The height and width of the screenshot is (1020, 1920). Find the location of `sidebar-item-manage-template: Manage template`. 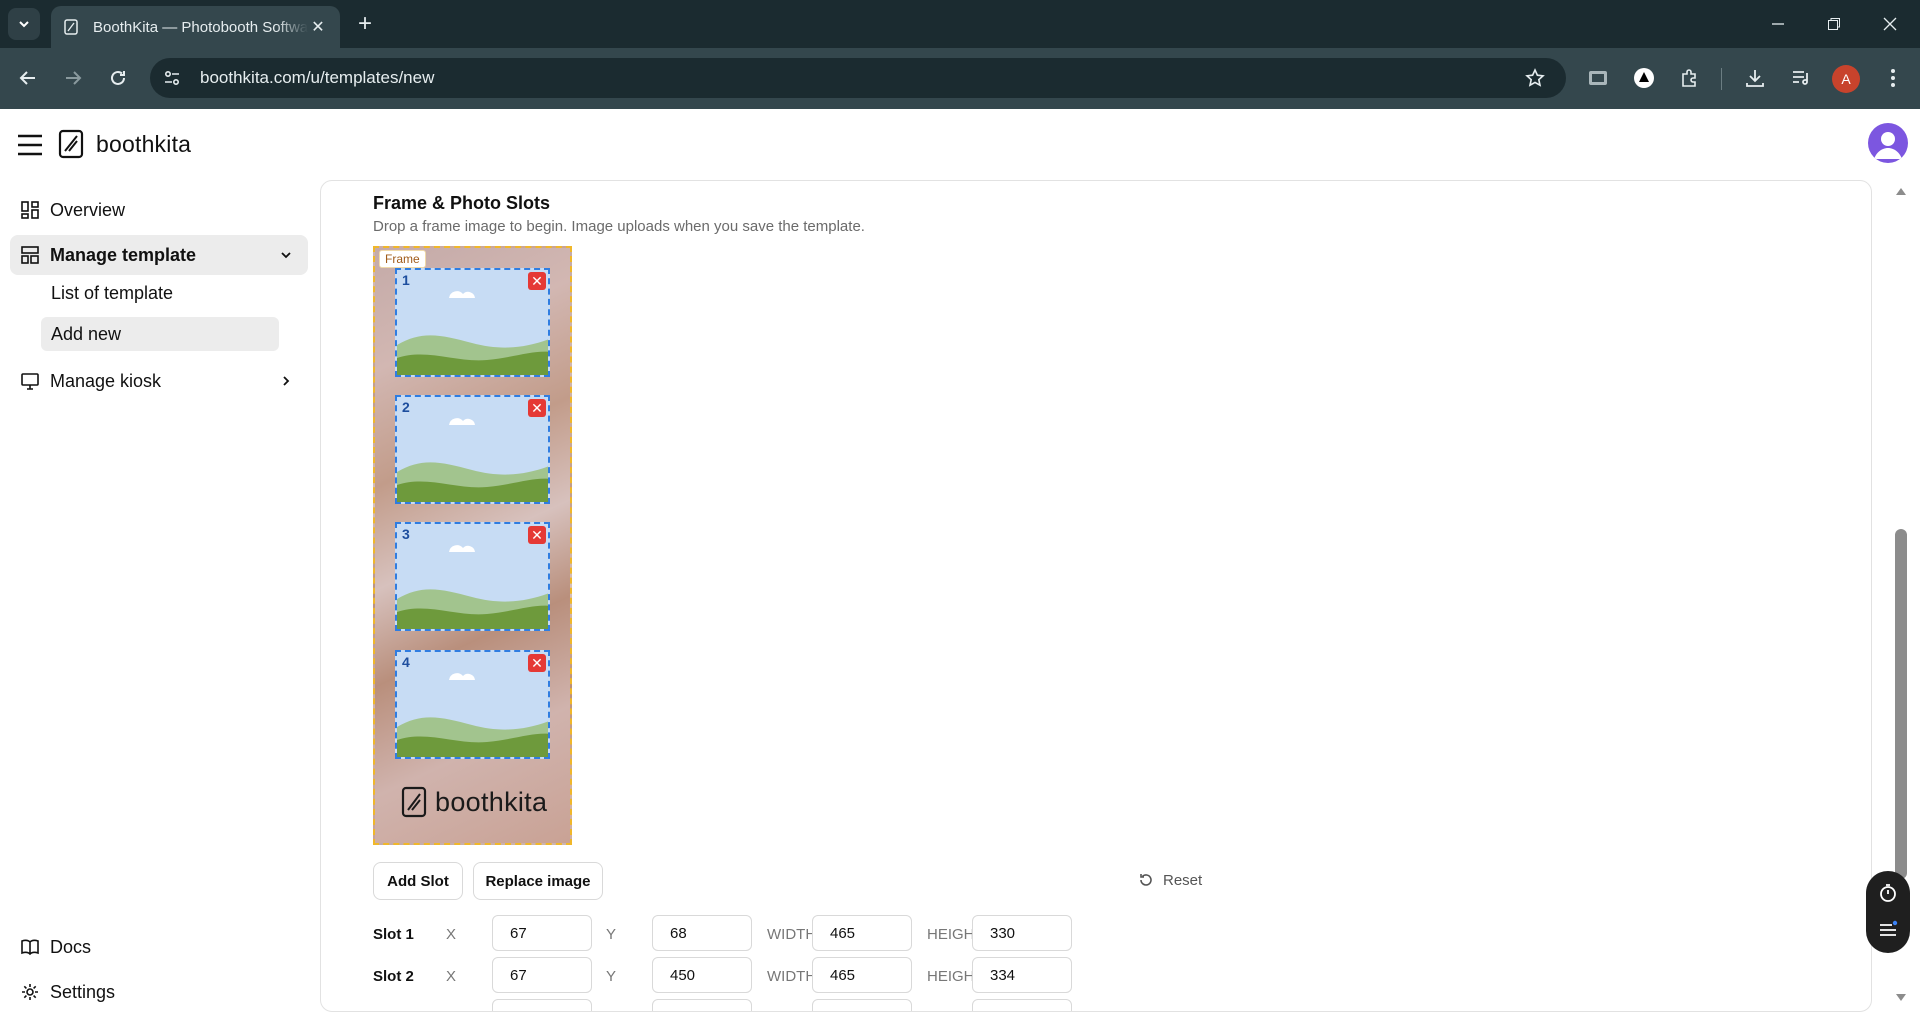

sidebar-item-manage-template: Manage template is located at coordinates (159, 255).